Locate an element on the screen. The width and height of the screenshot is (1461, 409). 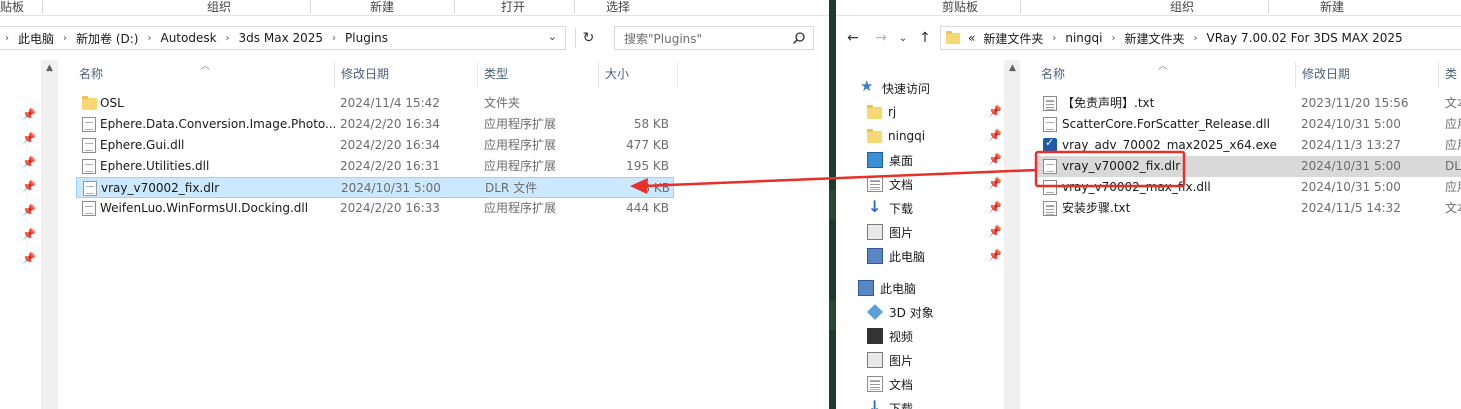
breadcrumb-item: 3ds Max 2025 is located at coordinates (281, 38).